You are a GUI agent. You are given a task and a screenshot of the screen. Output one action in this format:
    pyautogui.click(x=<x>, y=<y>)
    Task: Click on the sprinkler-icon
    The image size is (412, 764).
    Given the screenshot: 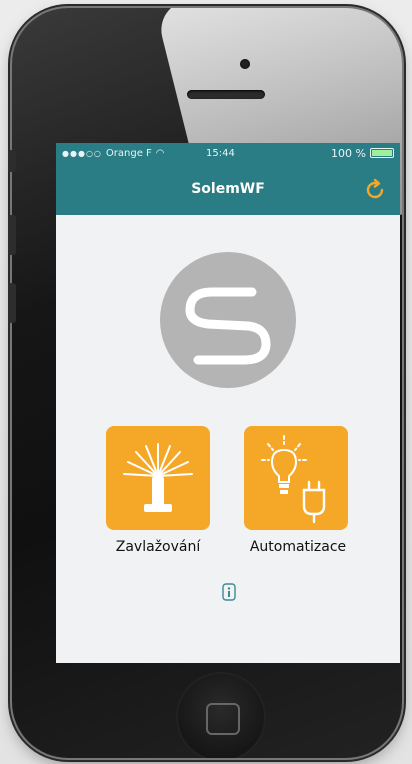 What is the action you would take?
    pyautogui.click(x=158, y=477)
    